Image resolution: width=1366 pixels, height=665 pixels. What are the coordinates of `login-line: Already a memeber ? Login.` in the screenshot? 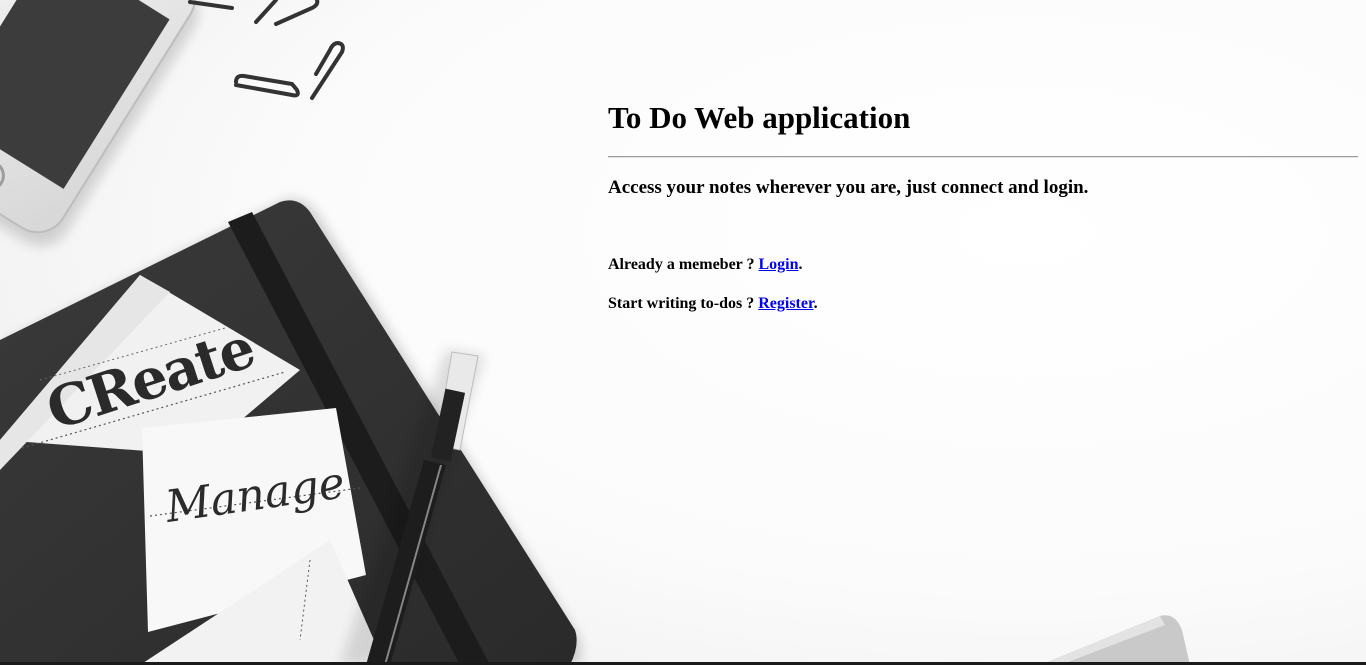 It's located at (983, 265).